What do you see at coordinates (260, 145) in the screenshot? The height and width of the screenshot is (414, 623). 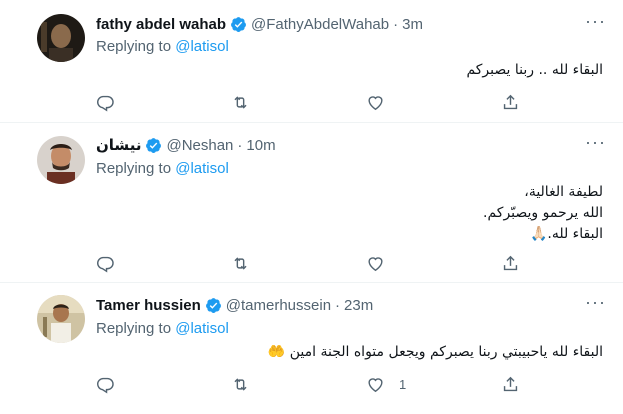 I see `timestamp: 10m` at bounding box center [260, 145].